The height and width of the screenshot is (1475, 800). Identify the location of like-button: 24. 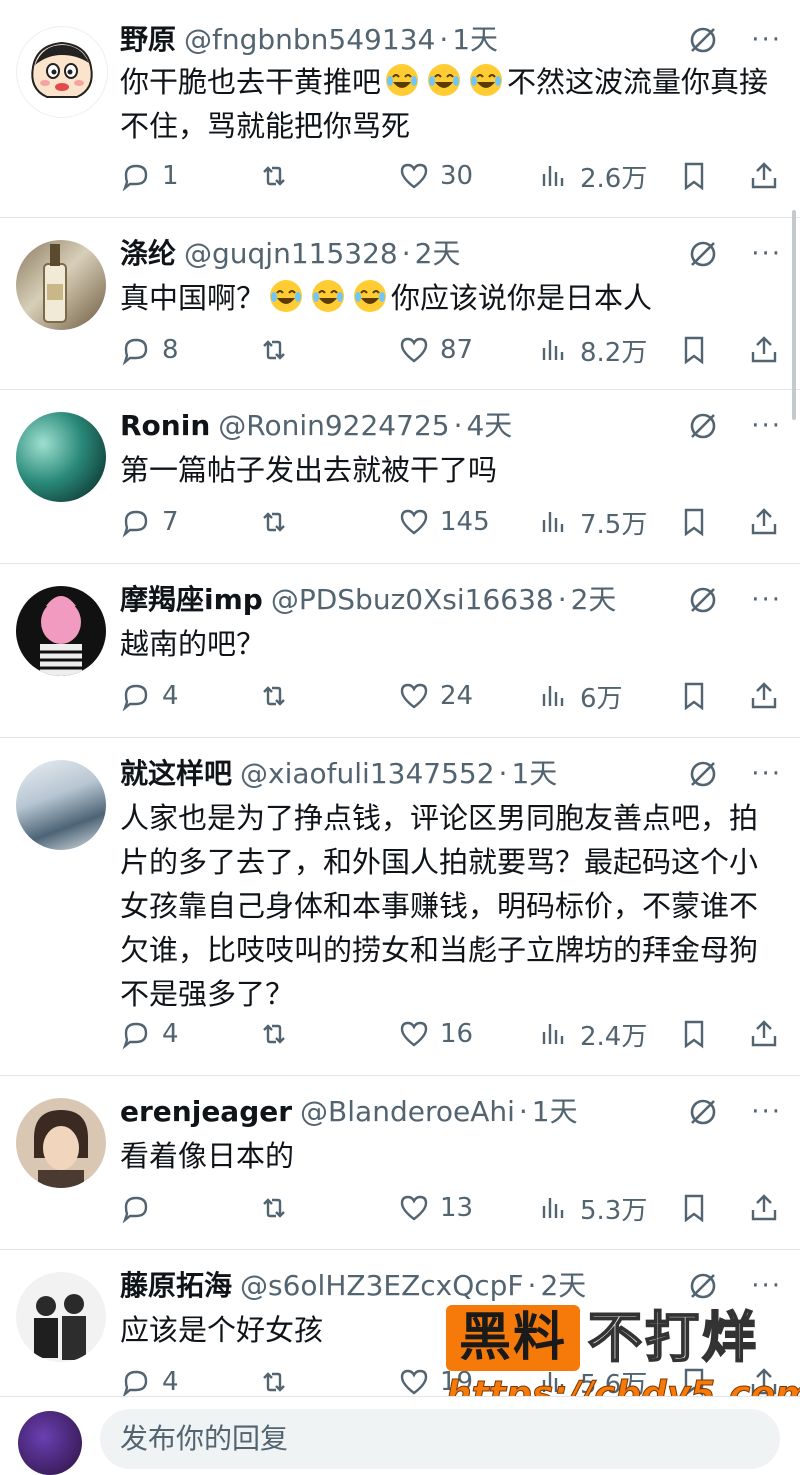
(435, 696).